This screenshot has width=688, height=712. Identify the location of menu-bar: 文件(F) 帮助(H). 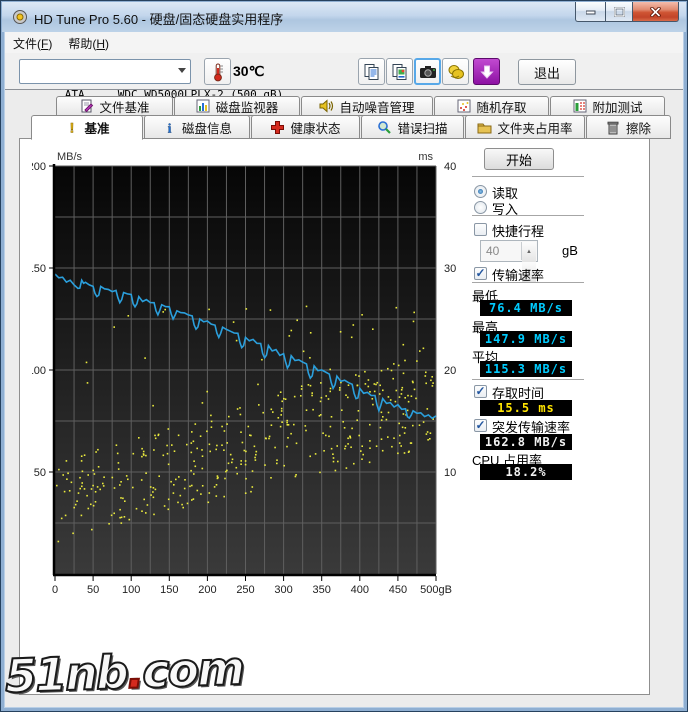
(344, 42).